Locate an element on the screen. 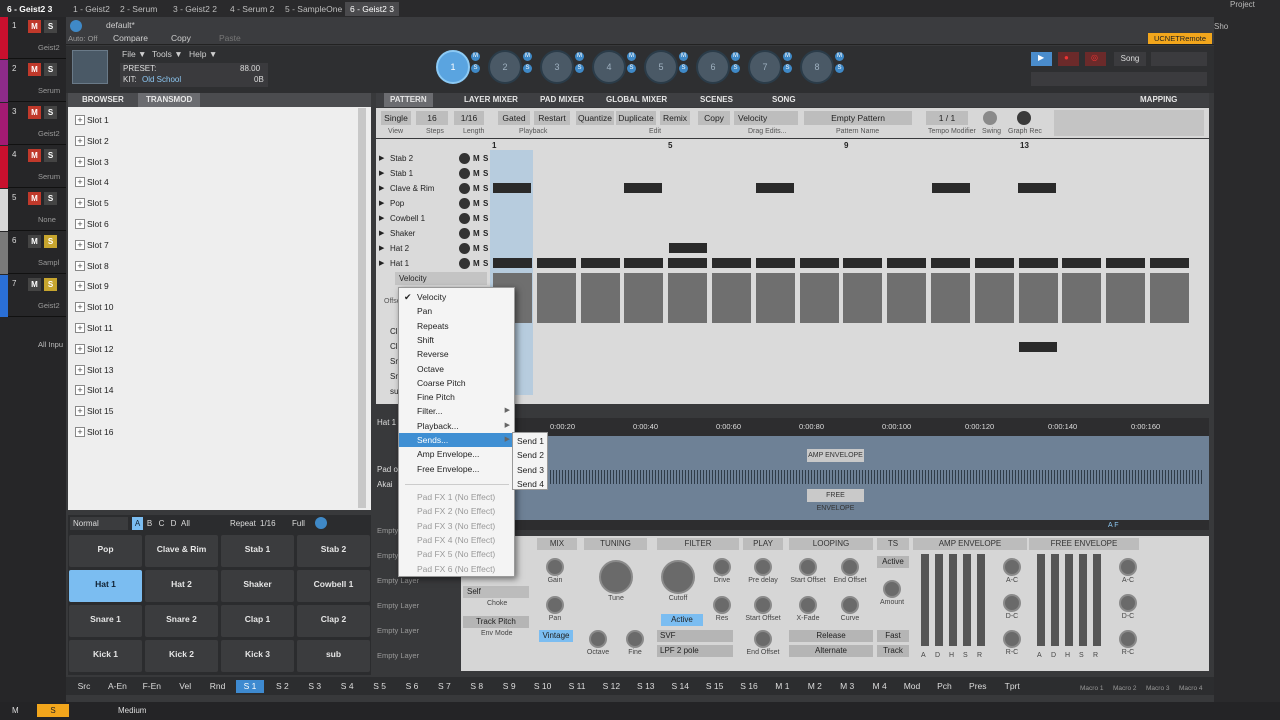 Image resolution: width=1280 pixels, height=720 pixels. step-page-grid is located at coordinates (1129, 123).